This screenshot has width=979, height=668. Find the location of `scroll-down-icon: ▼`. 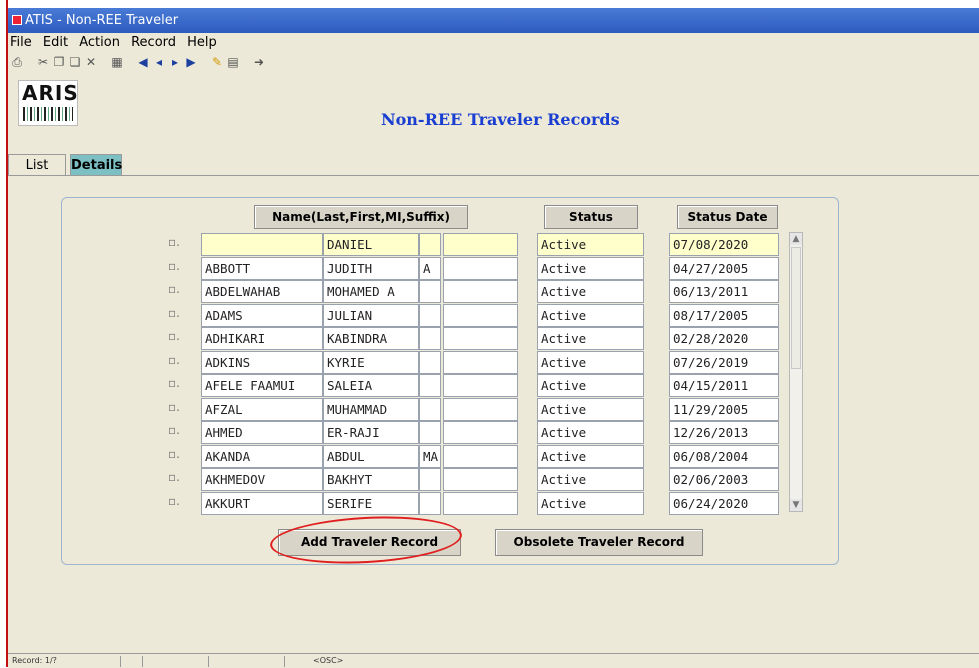

scroll-down-icon: ▼ is located at coordinates (796, 505).